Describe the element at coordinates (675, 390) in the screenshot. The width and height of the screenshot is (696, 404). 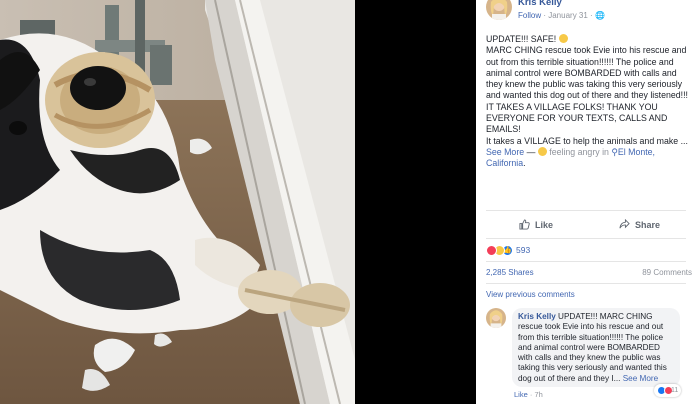
I see `comment-reaction-count: 11` at that location.